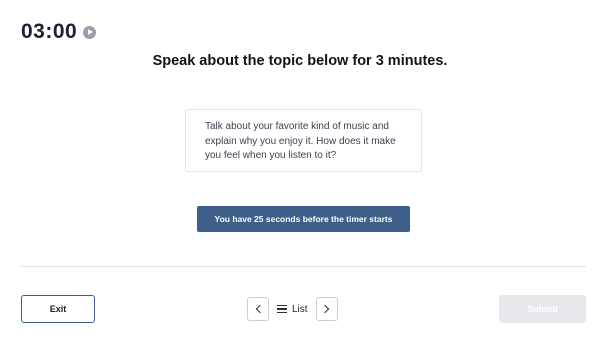  Describe the element at coordinates (282, 309) in the screenshot. I see `list-icon` at that location.